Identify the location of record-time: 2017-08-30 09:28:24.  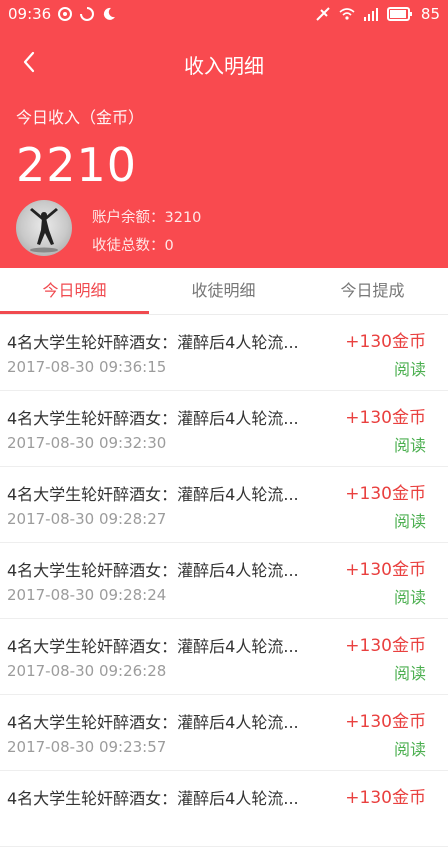
(87, 595).